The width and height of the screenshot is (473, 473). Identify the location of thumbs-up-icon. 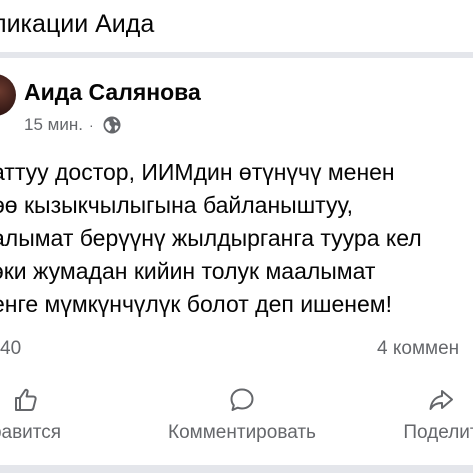
(26, 399).